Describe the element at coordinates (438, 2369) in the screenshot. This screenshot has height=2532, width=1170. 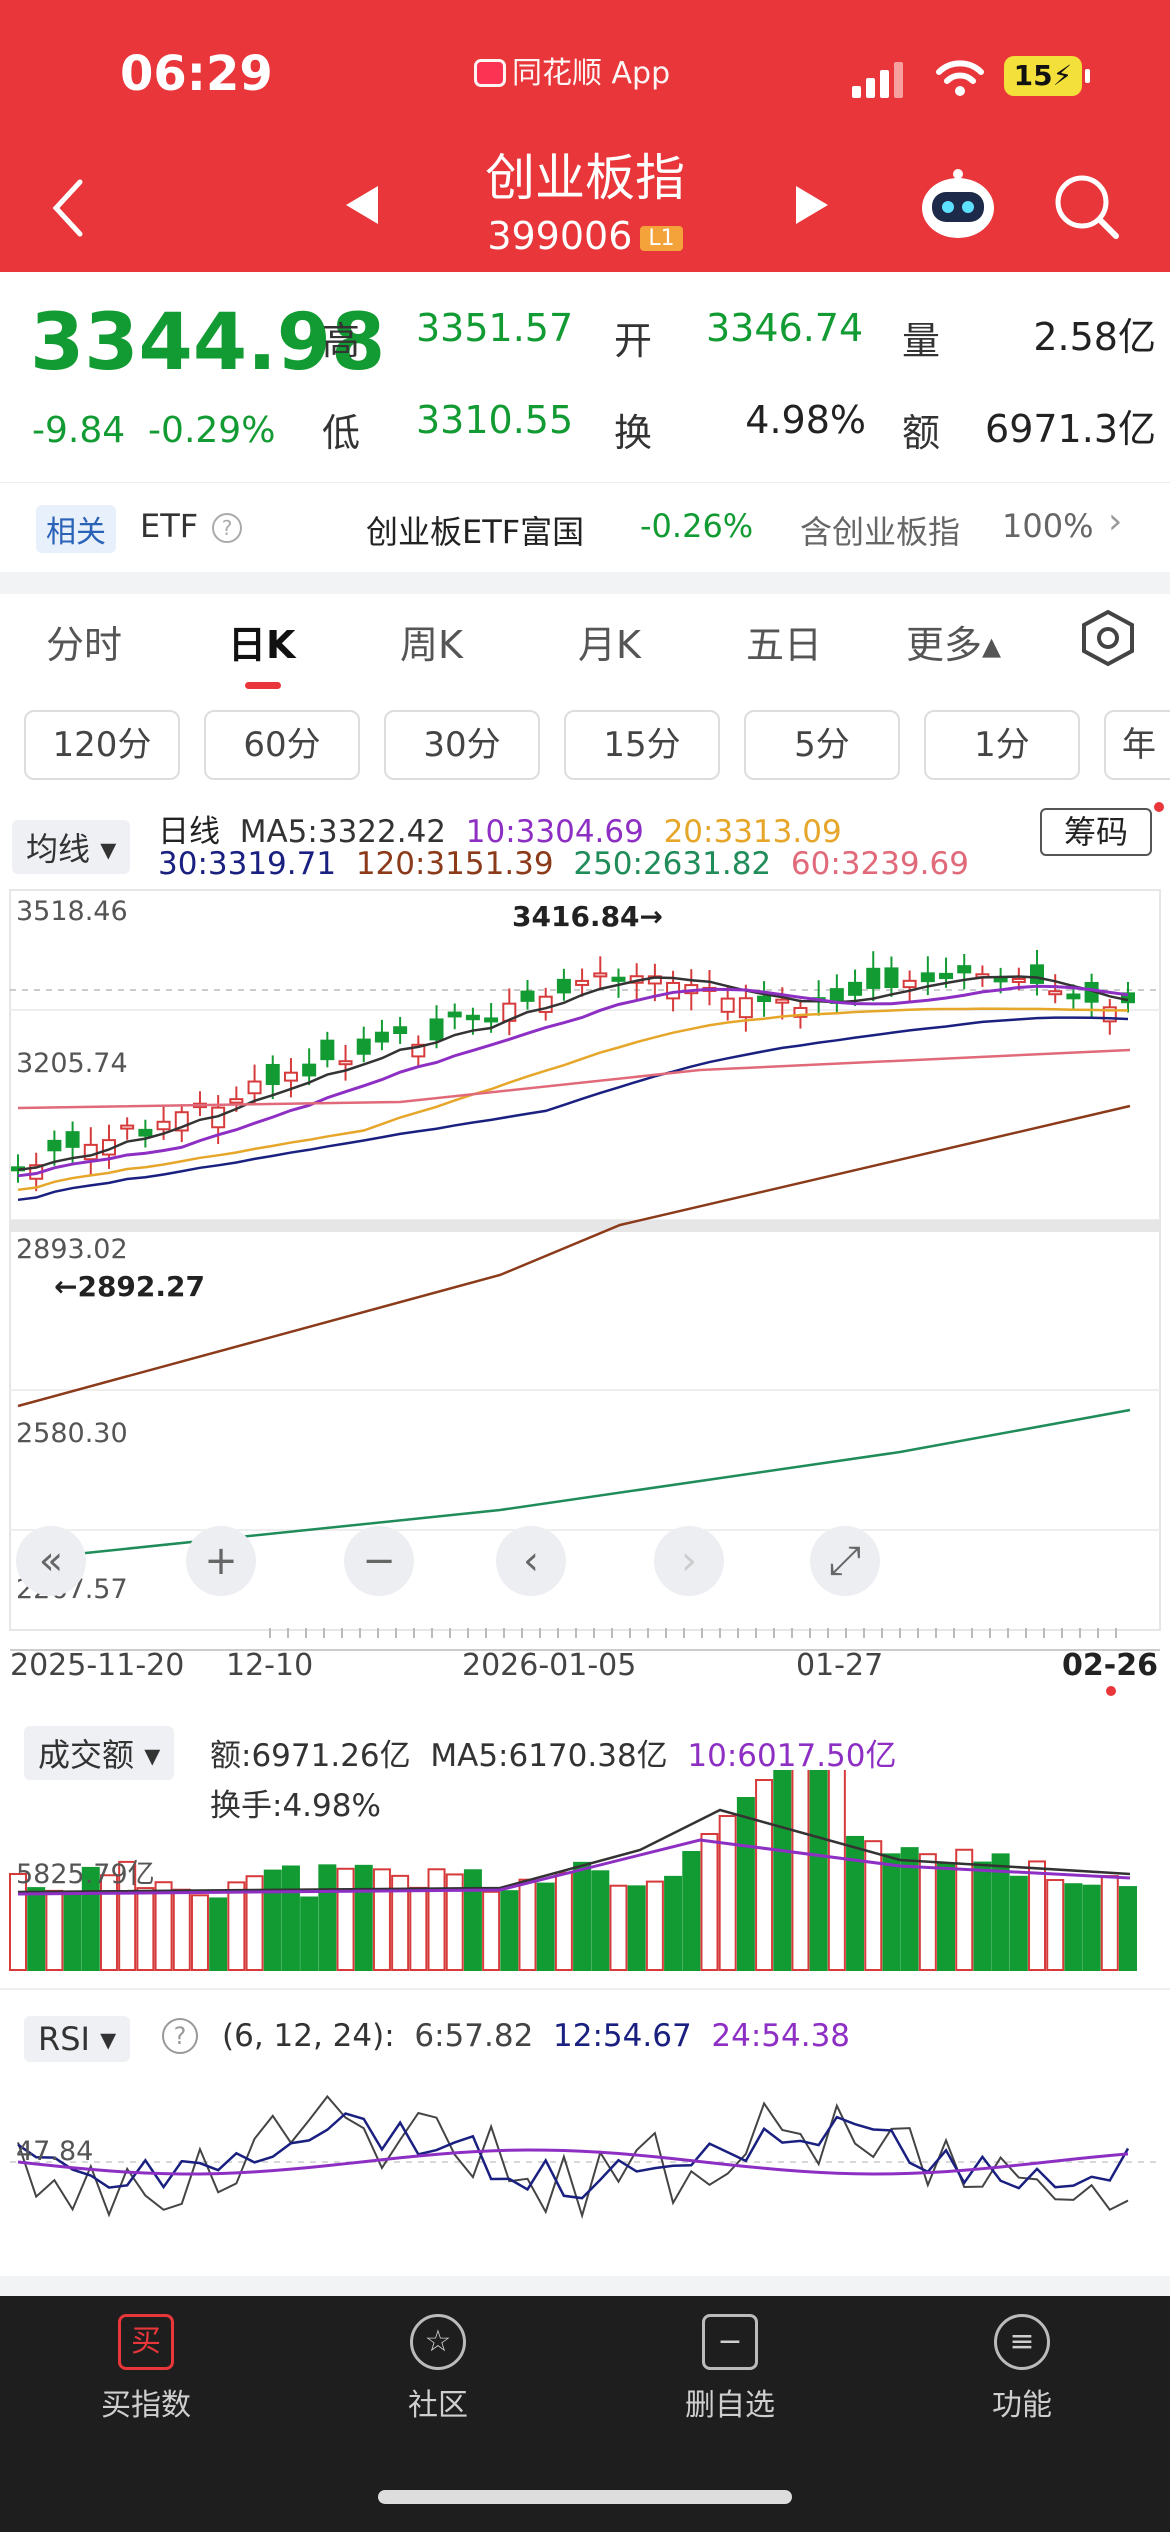
I see `nav-community: ☆ 社区` at that location.